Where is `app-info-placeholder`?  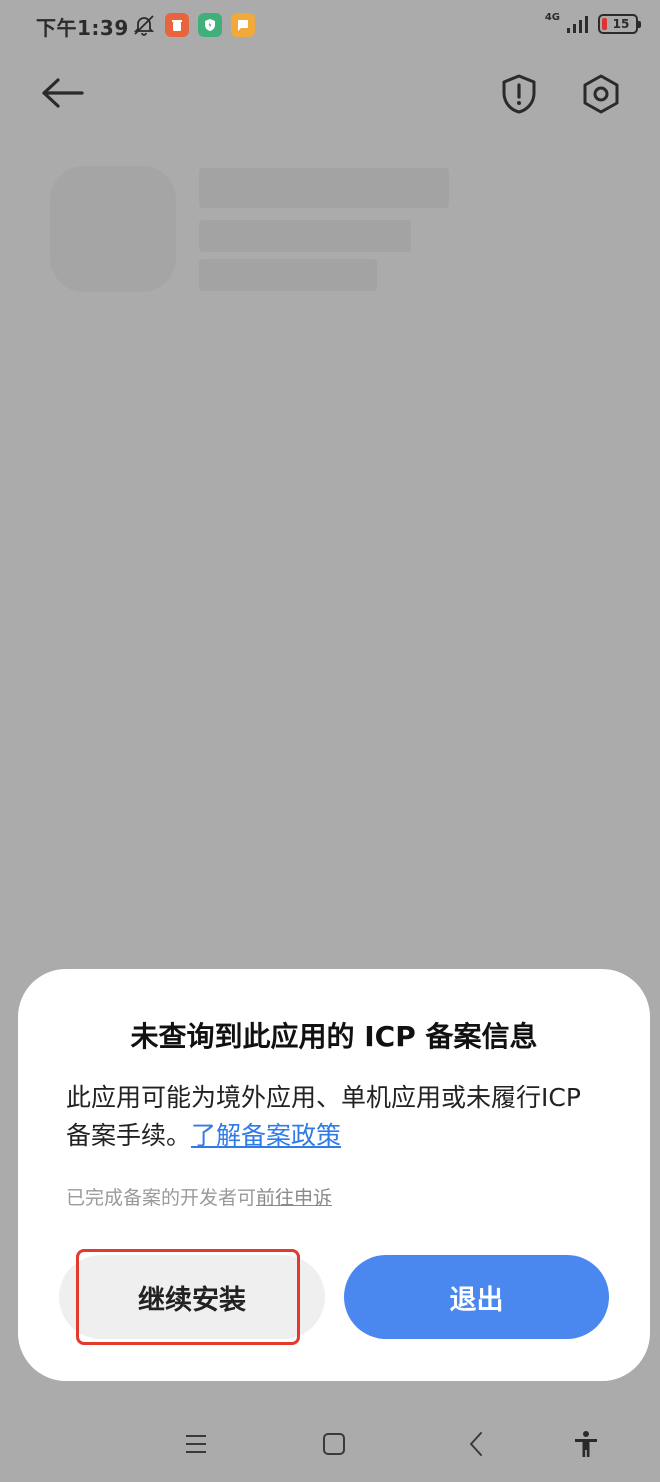 app-info-placeholder is located at coordinates (305, 236).